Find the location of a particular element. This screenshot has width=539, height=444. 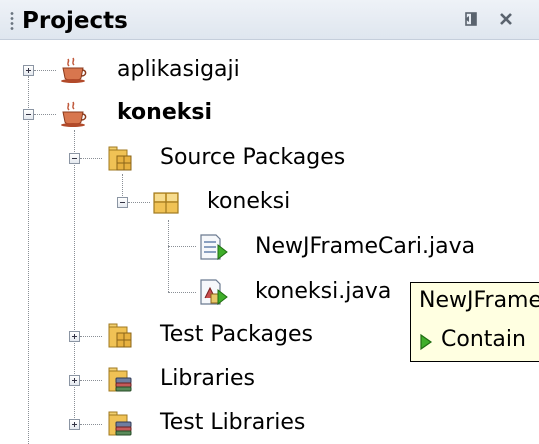

minimize-window-icon is located at coordinates (471, 19).